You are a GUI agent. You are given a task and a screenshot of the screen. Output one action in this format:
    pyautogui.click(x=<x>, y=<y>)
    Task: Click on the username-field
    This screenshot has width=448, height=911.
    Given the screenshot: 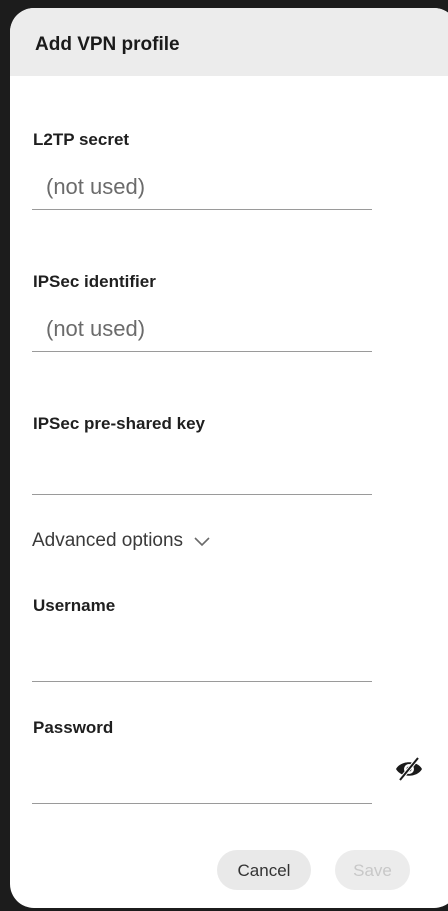 What is the action you would take?
    pyautogui.click(x=202, y=660)
    